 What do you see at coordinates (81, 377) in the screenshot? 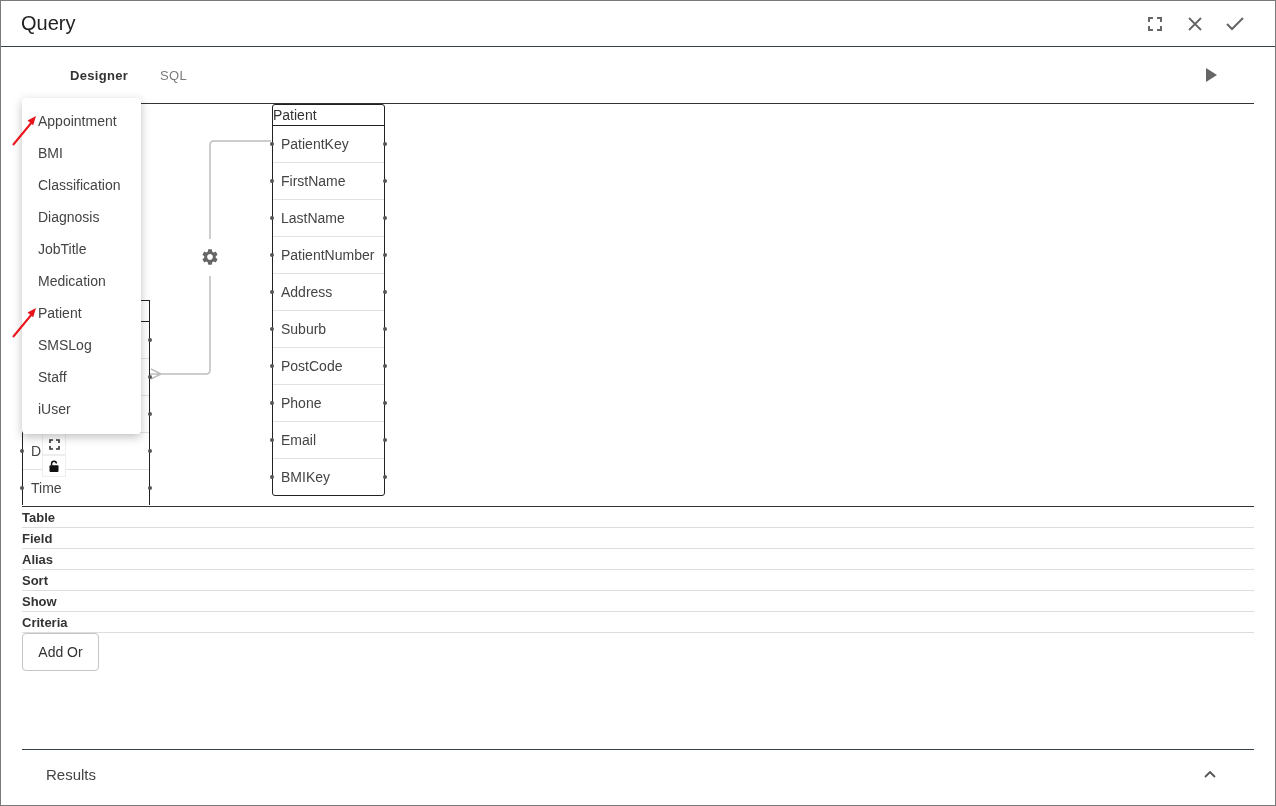
I see `menu-item: Staff` at bounding box center [81, 377].